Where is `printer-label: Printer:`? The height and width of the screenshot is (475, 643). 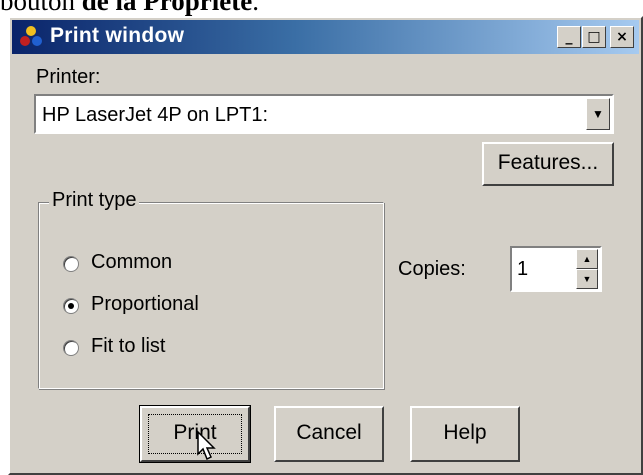
printer-label: Printer: is located at coordinates (68, 77).